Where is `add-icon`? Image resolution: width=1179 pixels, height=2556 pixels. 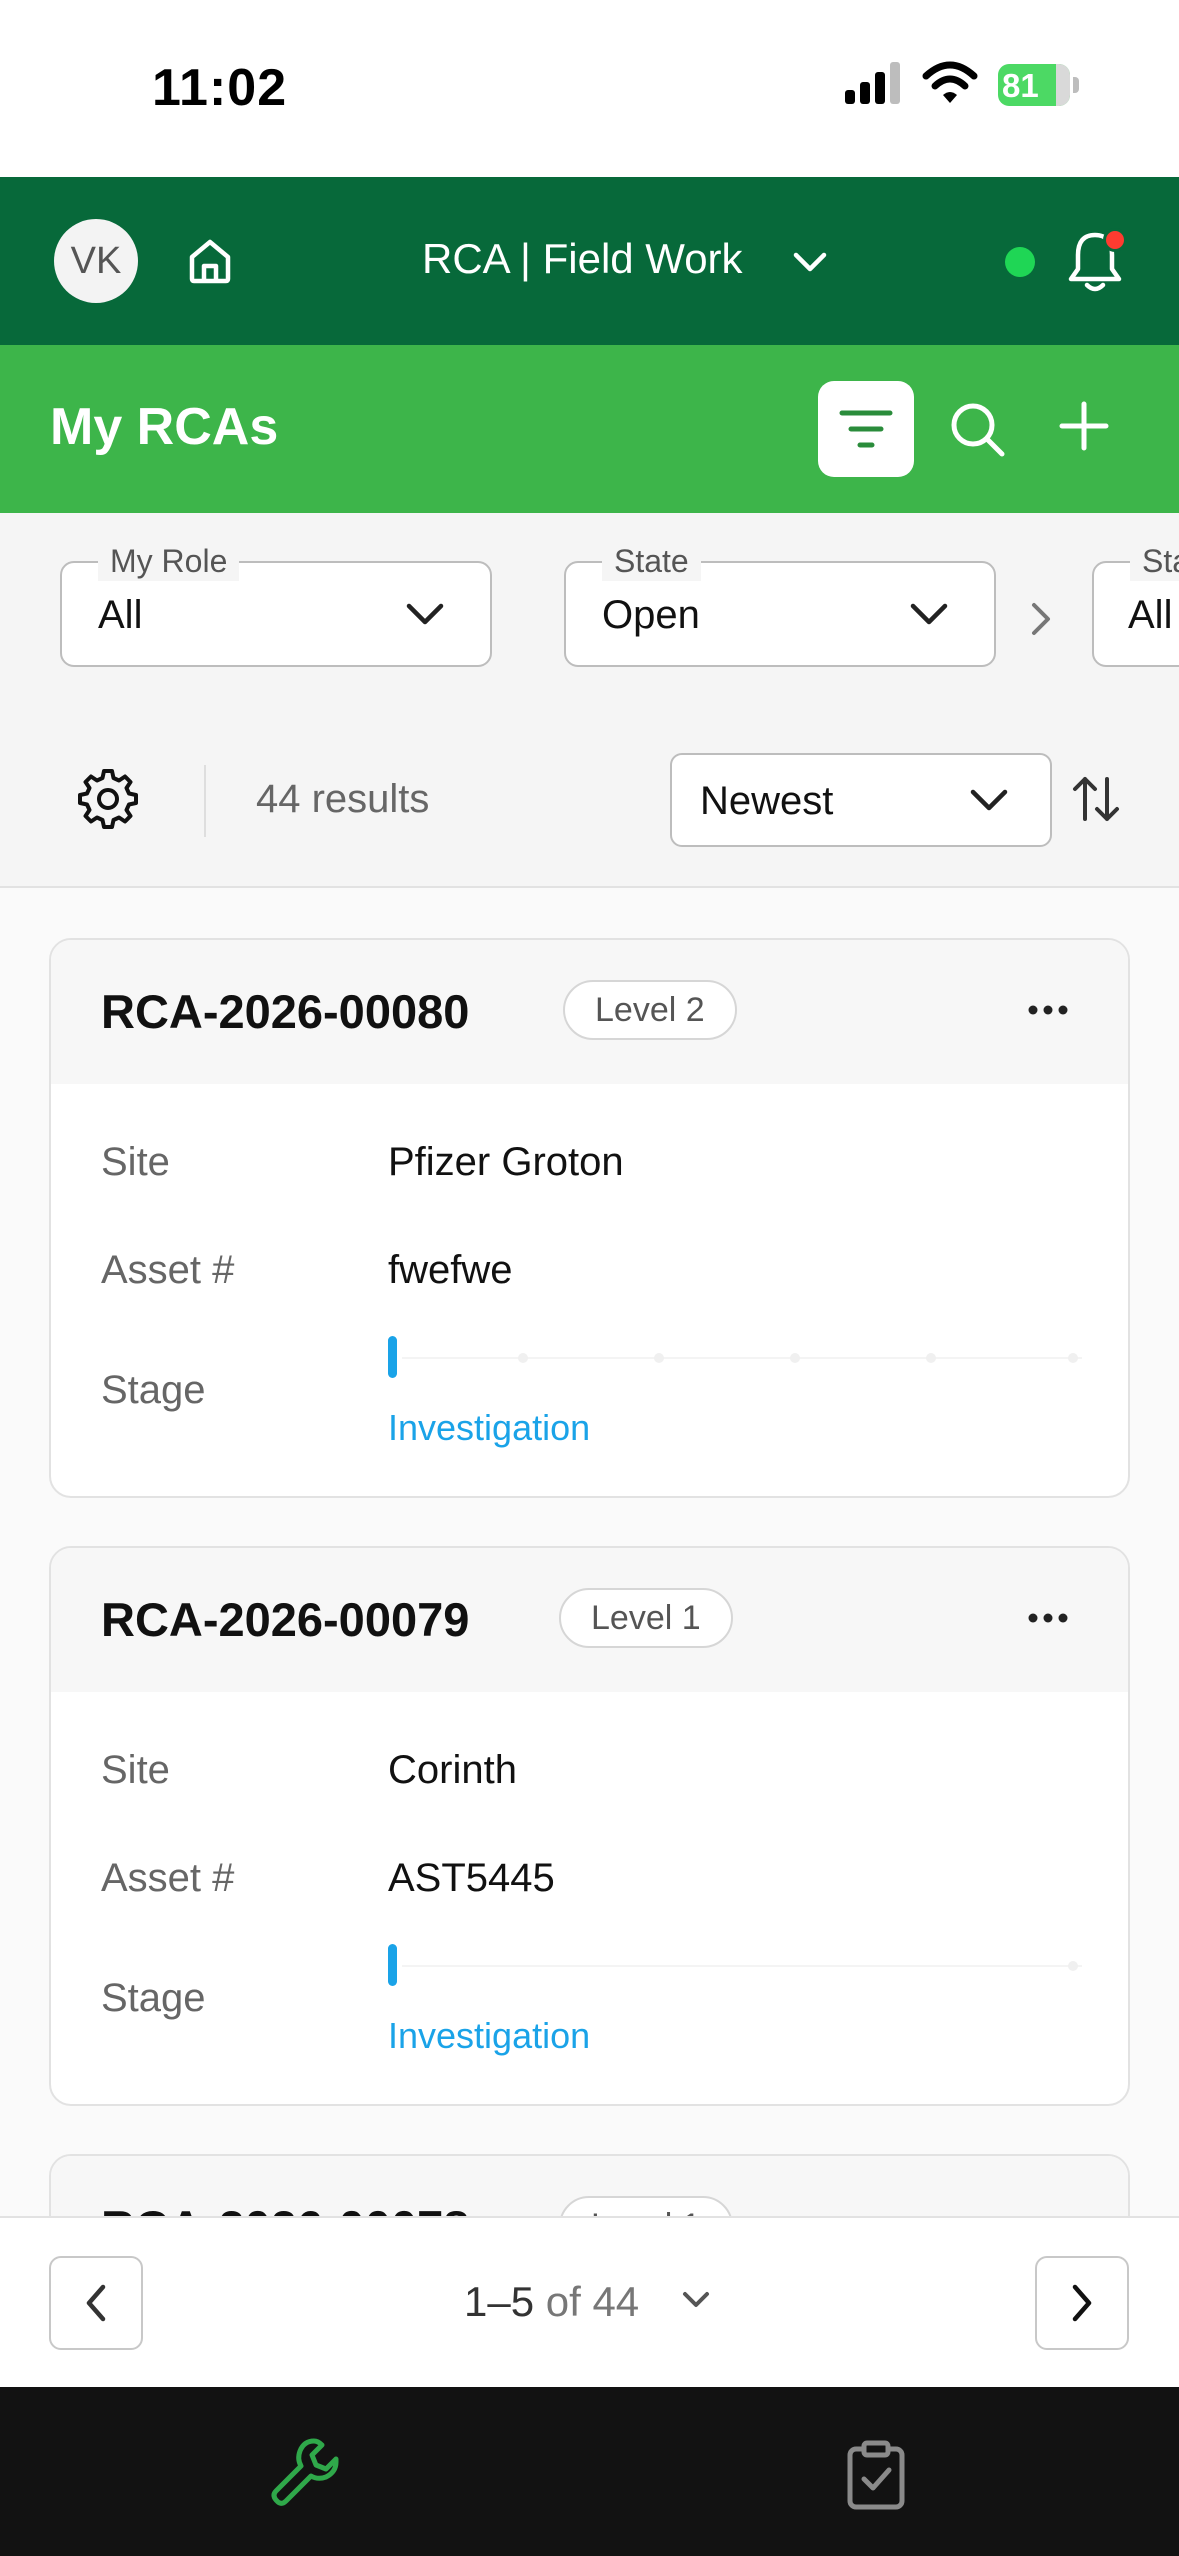
add-icon is located at coordinates (1084, 426).